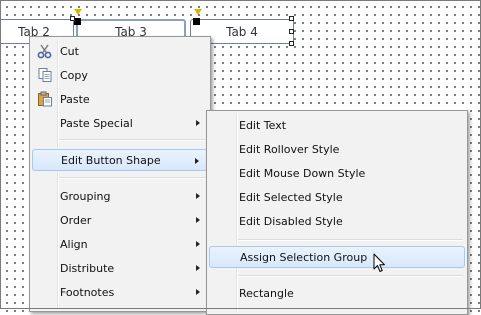 The image size is (481, 315). Describe the element at coordinates (76, 220) in the screenshot. I see `menu-item-label: Order` at that location.